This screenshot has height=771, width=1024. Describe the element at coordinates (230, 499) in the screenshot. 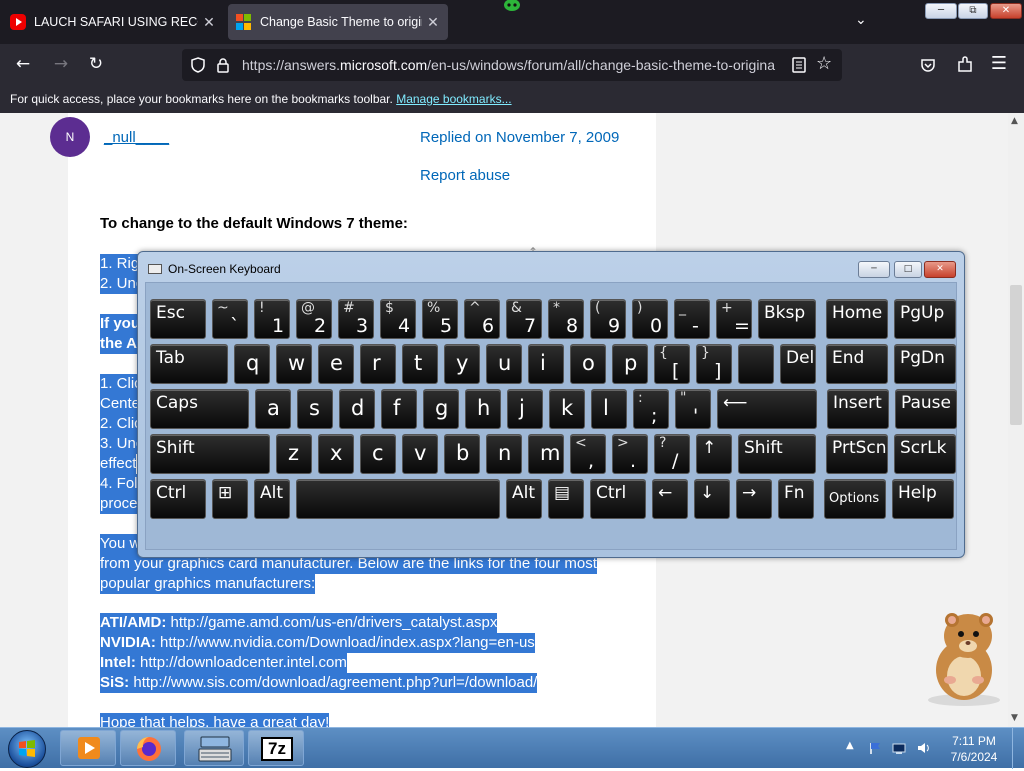

I see `key-symbol: ⊞` at that location.